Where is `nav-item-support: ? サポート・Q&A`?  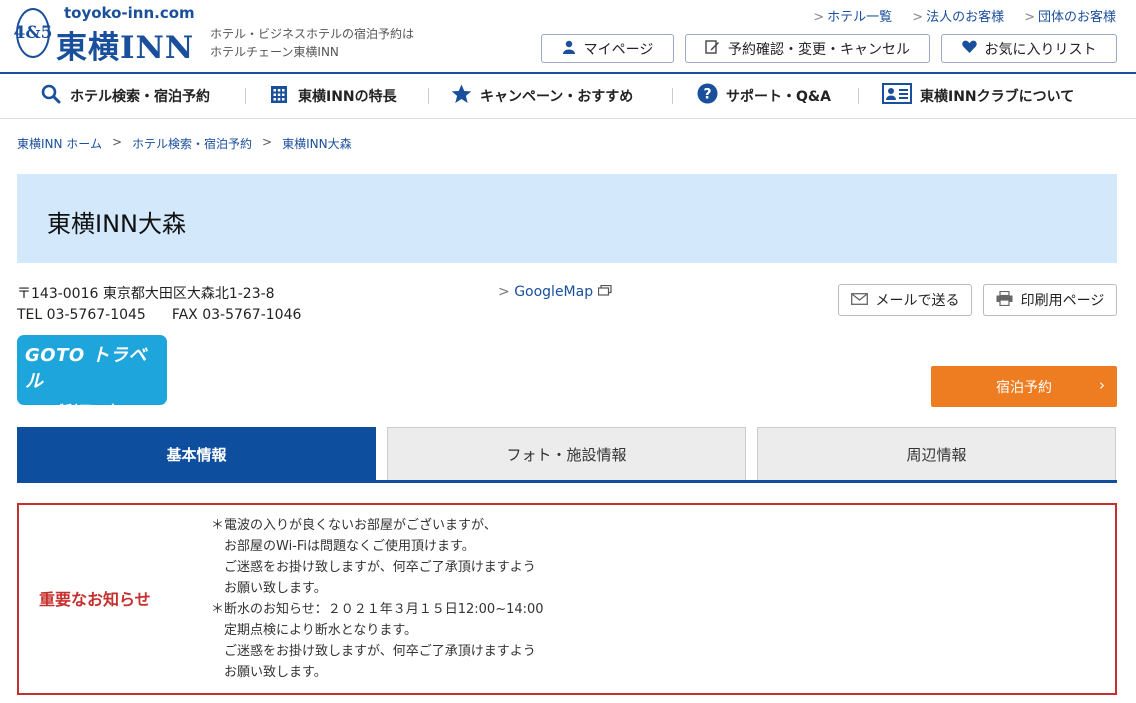 nav-item-support: ? サポート・Q&A is located at coordinates (763, 96).